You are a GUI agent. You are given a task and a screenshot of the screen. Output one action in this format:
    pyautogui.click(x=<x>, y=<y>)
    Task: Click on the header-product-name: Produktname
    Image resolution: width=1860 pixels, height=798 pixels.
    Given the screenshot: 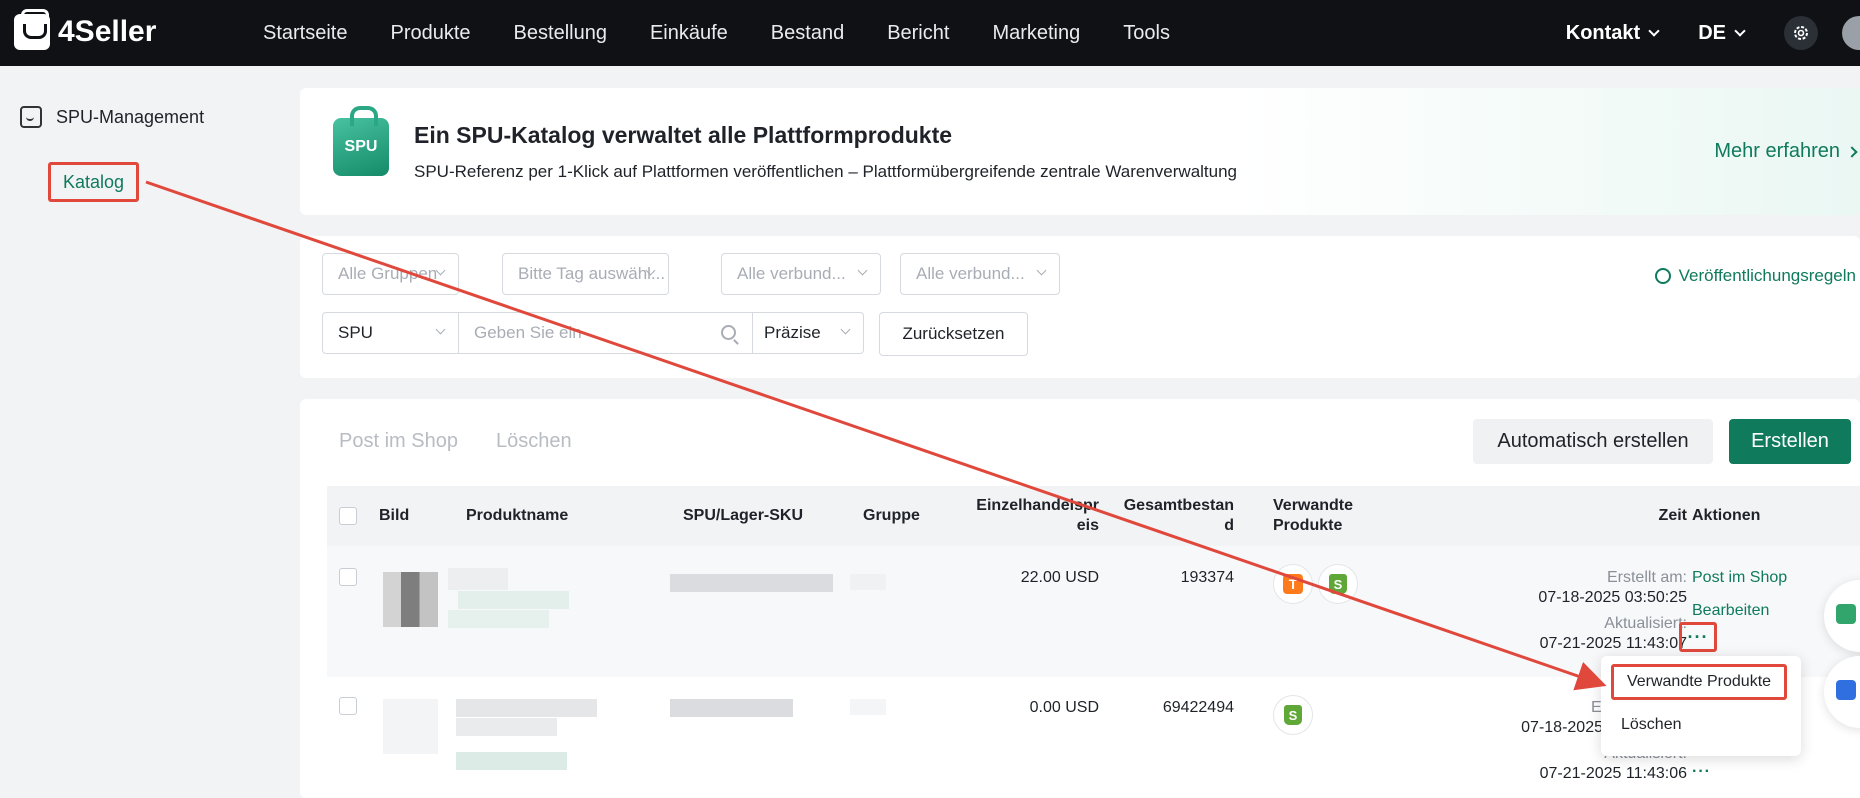 What is the action you would take?
    pyautogui.click(x=517, y=515)
    